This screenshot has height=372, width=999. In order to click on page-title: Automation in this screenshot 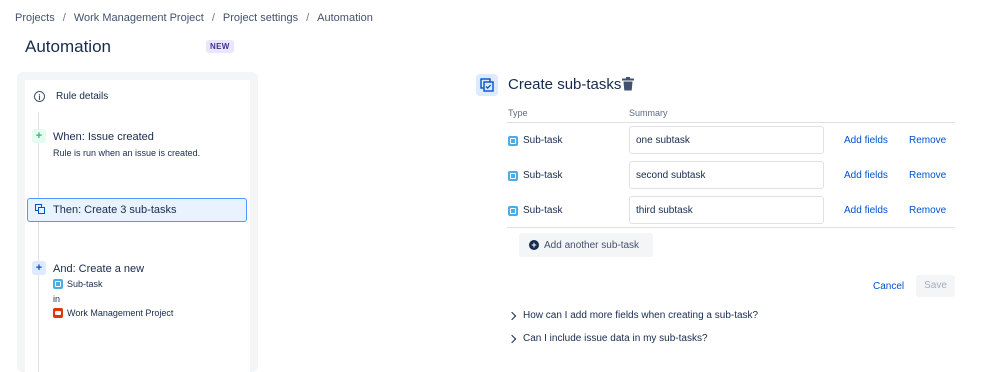, I will do `click(68, 46)`.